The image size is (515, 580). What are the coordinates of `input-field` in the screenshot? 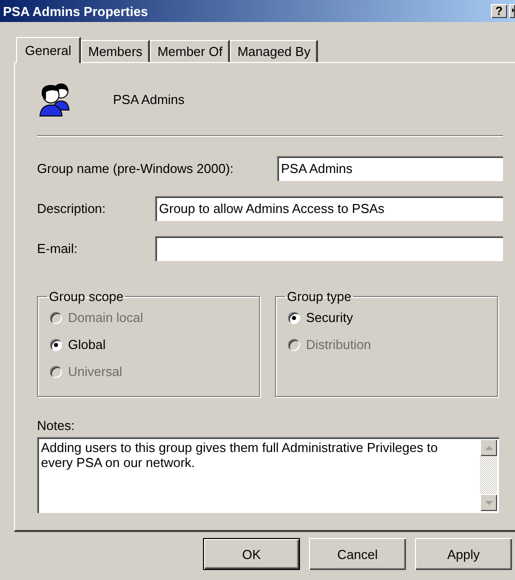 It's located at (329, 248).